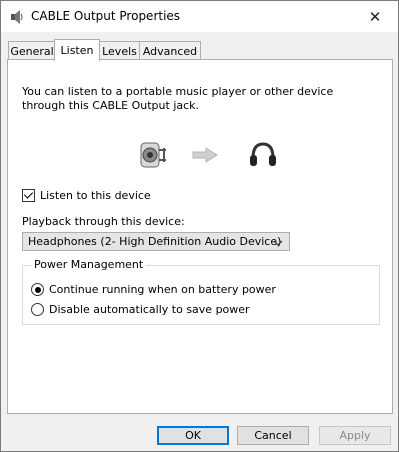  Describe the element at coordinates (199, 16) in the screenshot. I see `title-bar: CABLE Output Properties ✕` at that location.